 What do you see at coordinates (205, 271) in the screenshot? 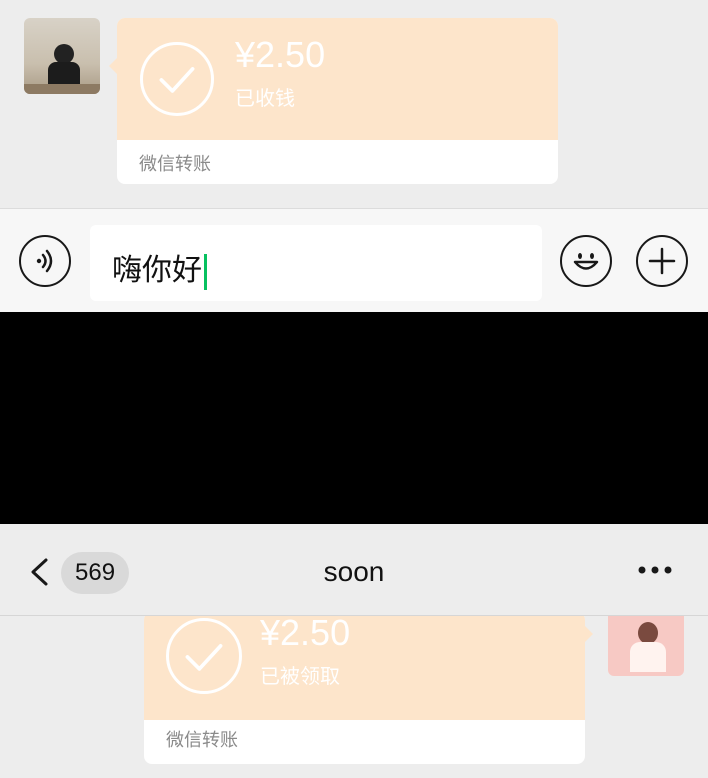
I see `text-cursor` at bounding box center [205, 271].